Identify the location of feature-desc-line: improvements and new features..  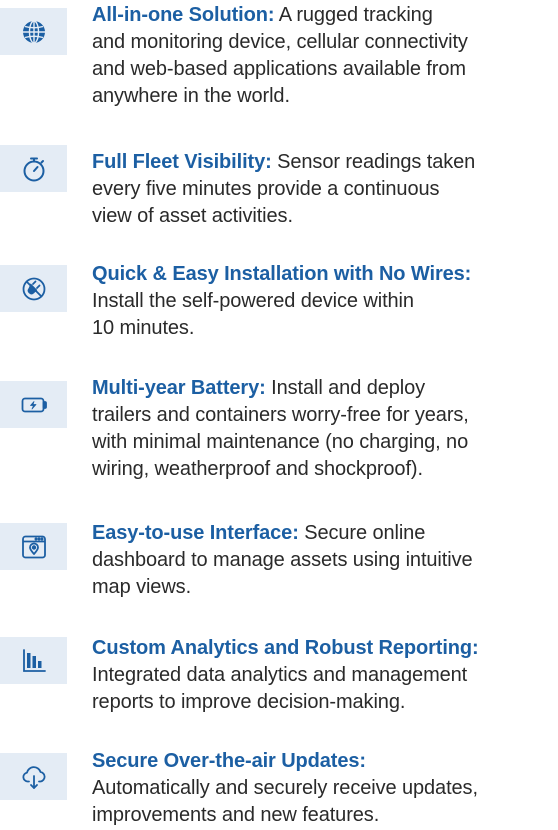
(236, 815).